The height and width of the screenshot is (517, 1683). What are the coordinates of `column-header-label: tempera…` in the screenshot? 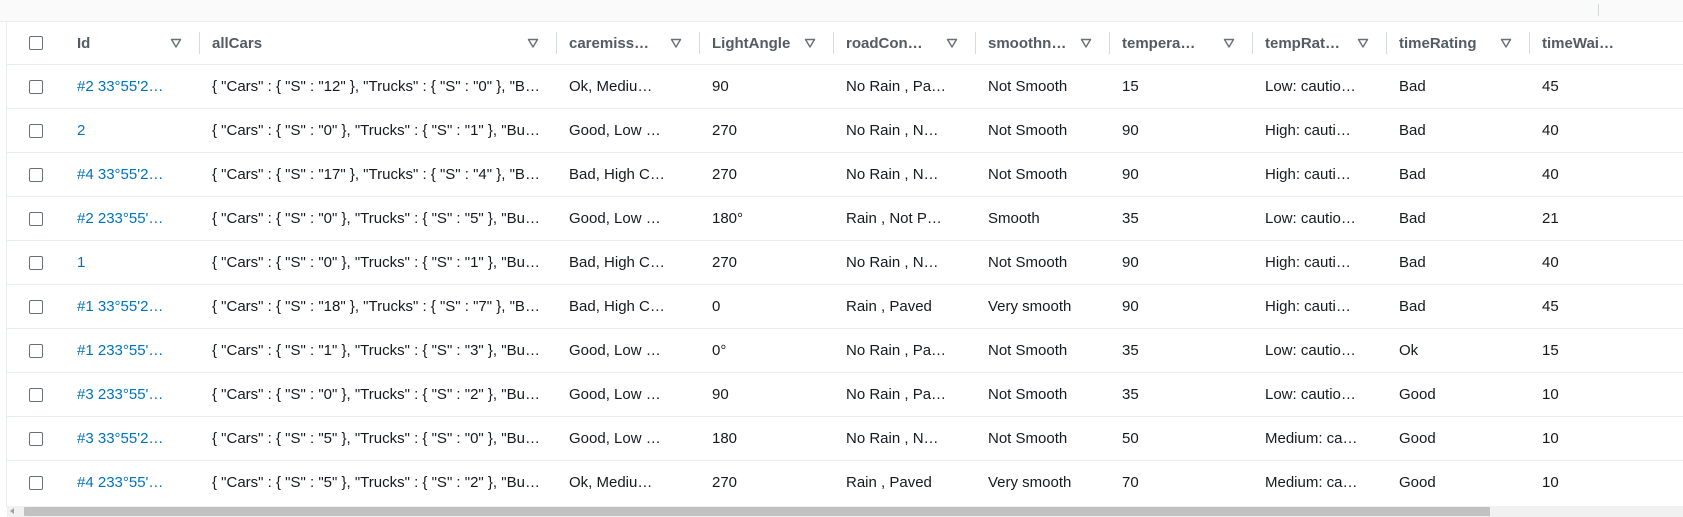 It's located at (1159, 43).